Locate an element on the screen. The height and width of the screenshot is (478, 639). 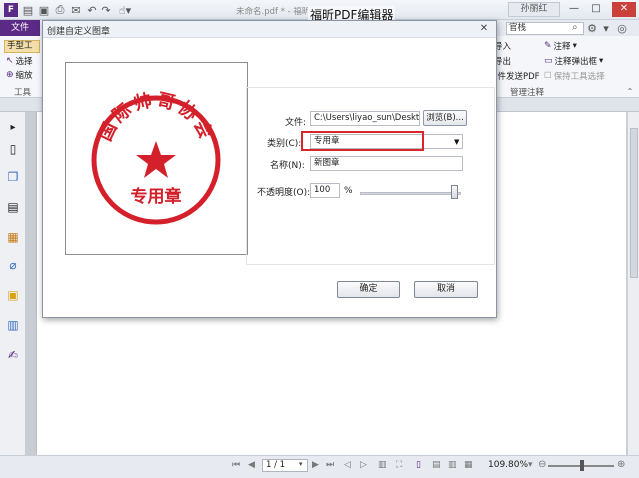
select-icon: ↖ is located at coordinates (10, 61).